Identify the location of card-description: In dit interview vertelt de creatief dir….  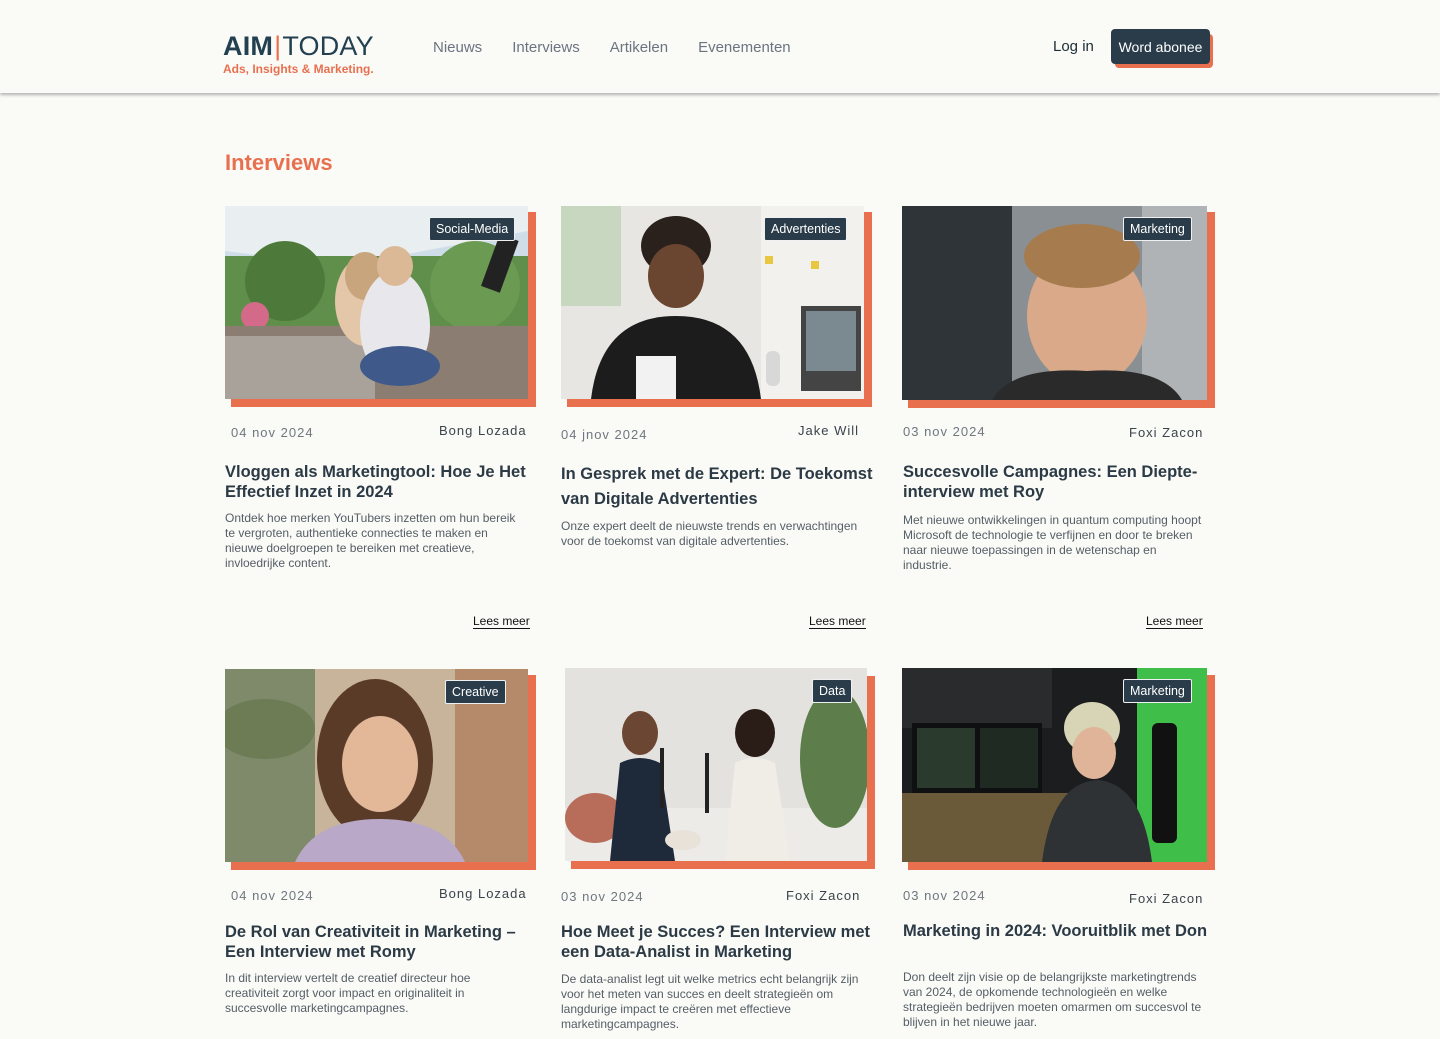
(348, 993).